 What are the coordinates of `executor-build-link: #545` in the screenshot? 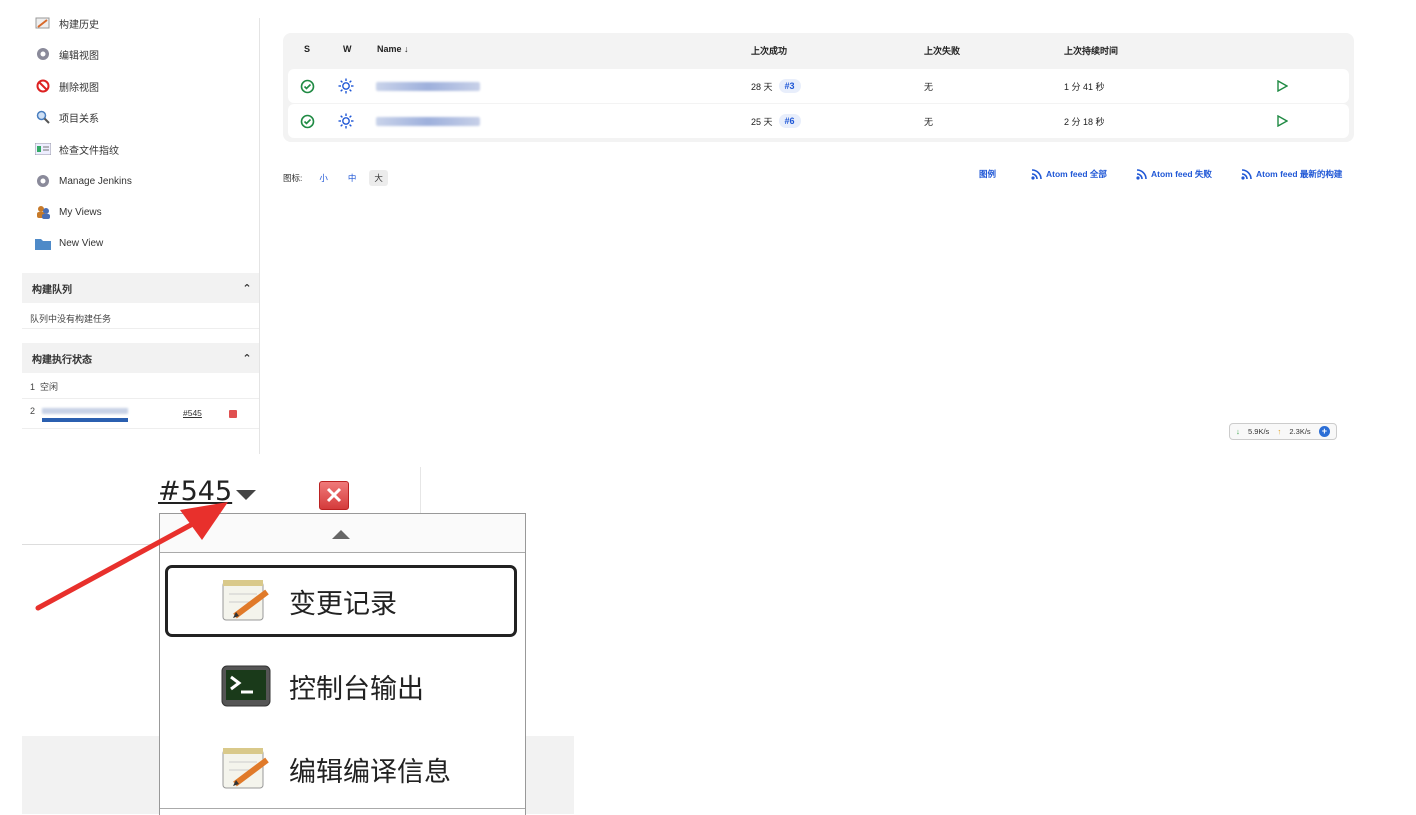 It's located at (192, 413).